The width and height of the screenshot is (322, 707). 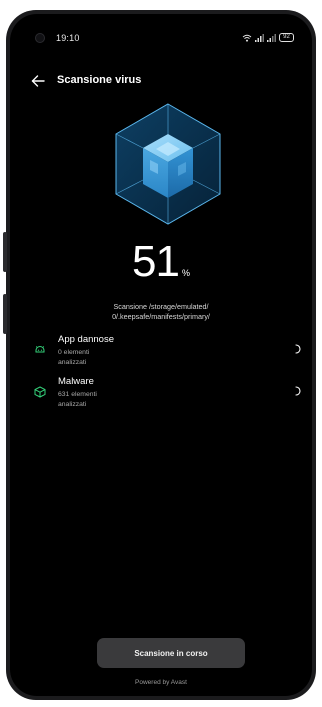 What do you see at coordinates (161, 396) in the screenshot?
I see `scan-item-malware: Malware 631 elementi analizzati` at bounding box center [161, 396].